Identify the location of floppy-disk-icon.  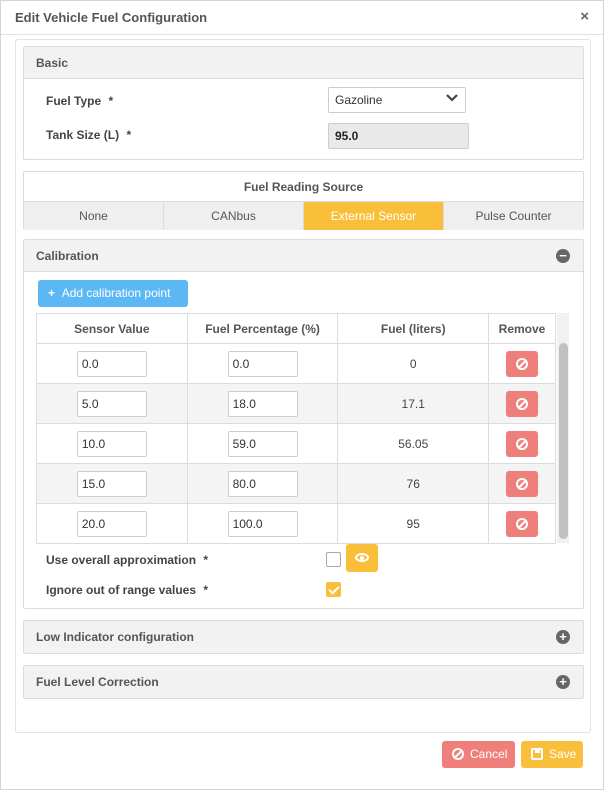
(537, 754).